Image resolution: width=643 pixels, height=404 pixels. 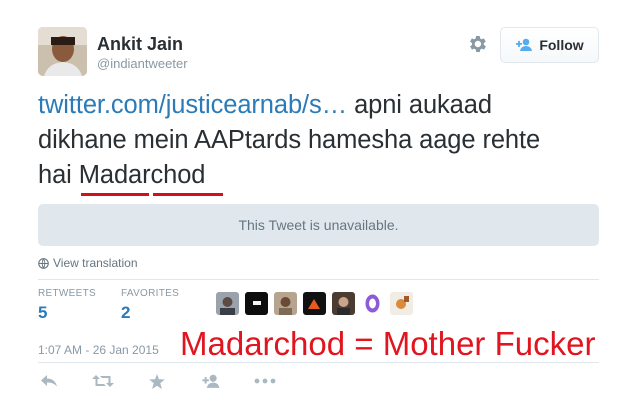 What do you see at coordinates (289, 140) in the screenshot?
I see `tweet-text-line2: dikhane mein AAPtards hamesha aage rehte` at bounding box center [289, 140].